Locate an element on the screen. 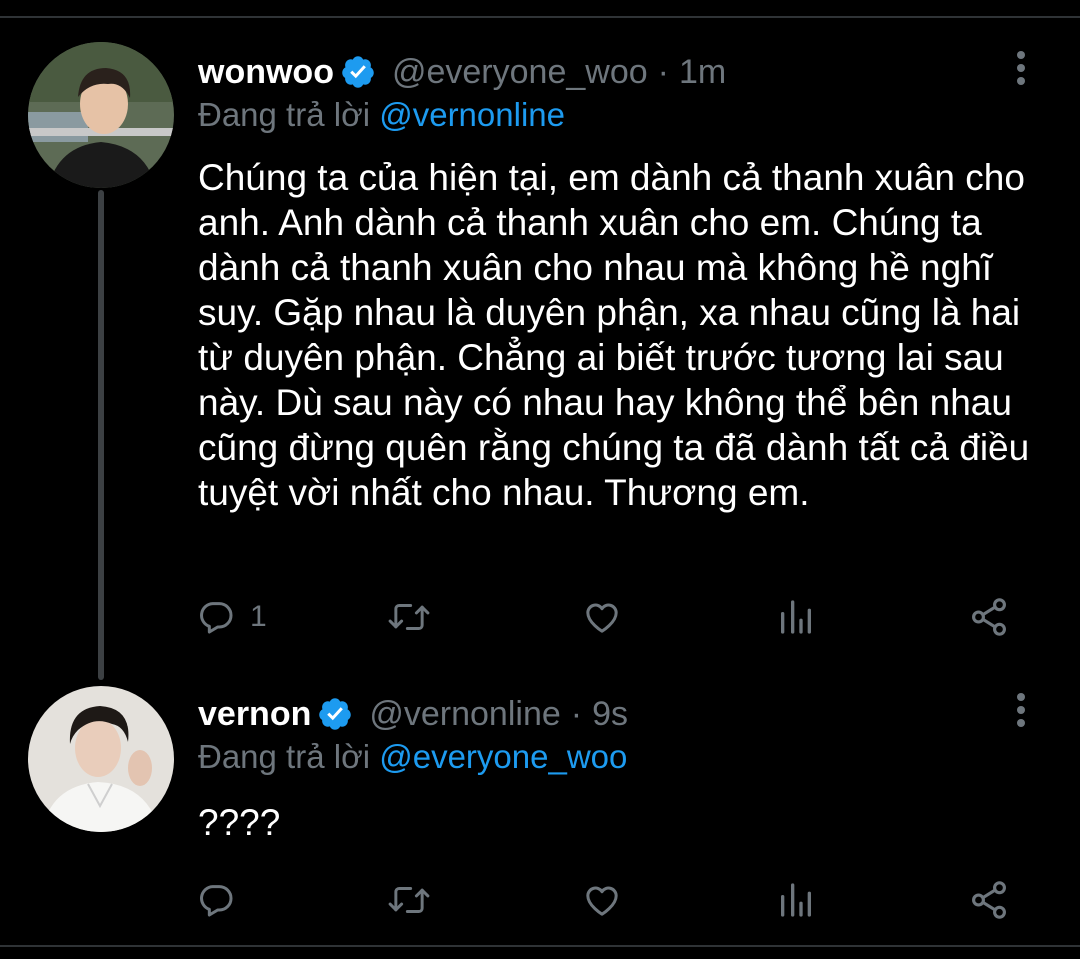 This screenshot has width=1080, height=959. user-handle: @vernonline is located at coordinates (464, 714).